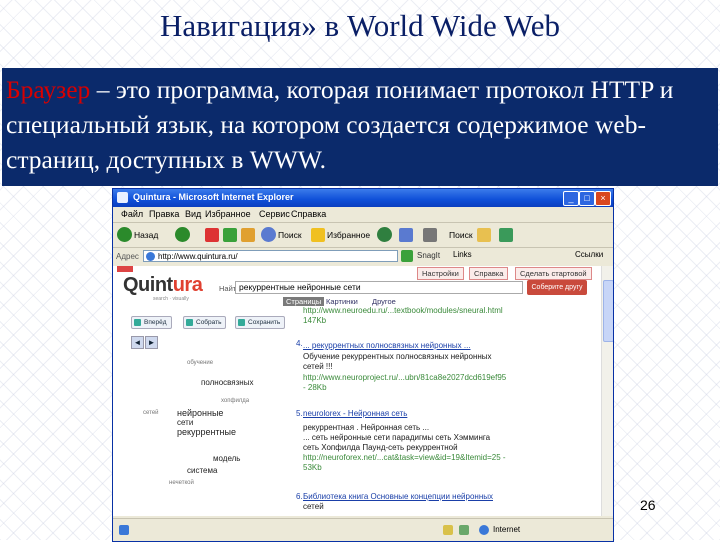 The height and width of the screenshot is (542, 720). What do you see at coordinates (464, 530) in the screenshot?
I see `status-zone-icon` at bounding box center [464, 530].